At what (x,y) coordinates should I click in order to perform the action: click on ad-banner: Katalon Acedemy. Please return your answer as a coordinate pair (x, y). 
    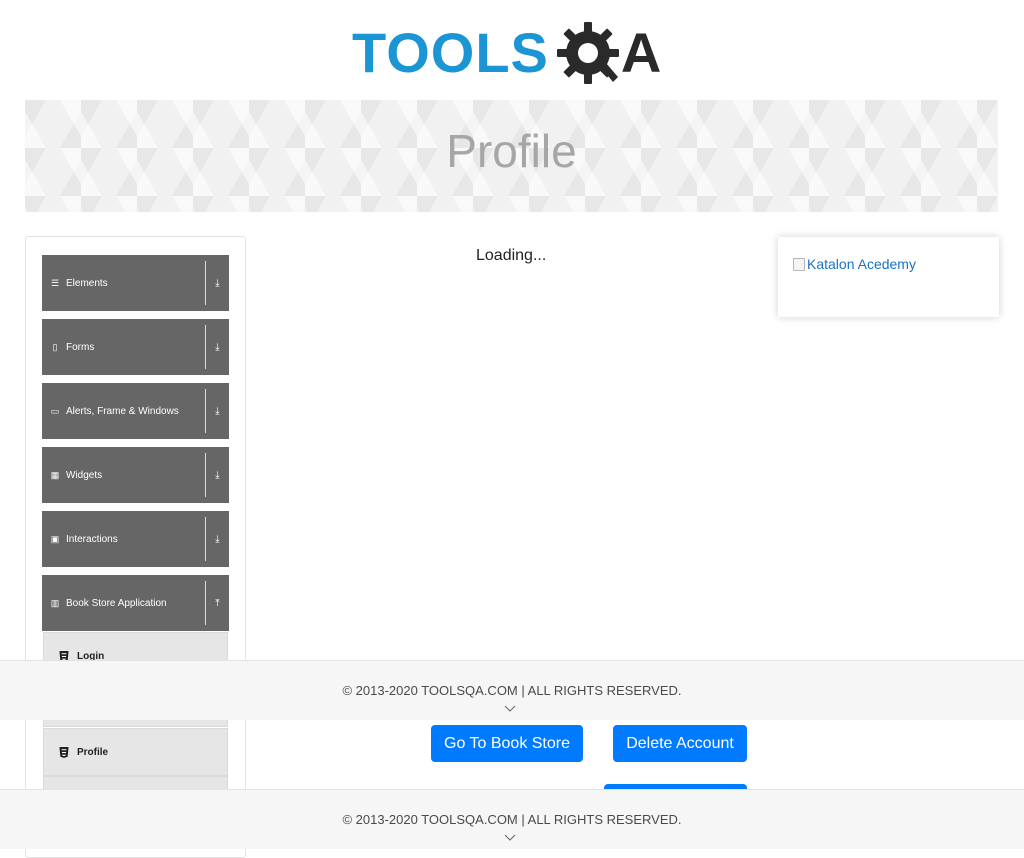
    Looking at the image, I should click on (888, 277).